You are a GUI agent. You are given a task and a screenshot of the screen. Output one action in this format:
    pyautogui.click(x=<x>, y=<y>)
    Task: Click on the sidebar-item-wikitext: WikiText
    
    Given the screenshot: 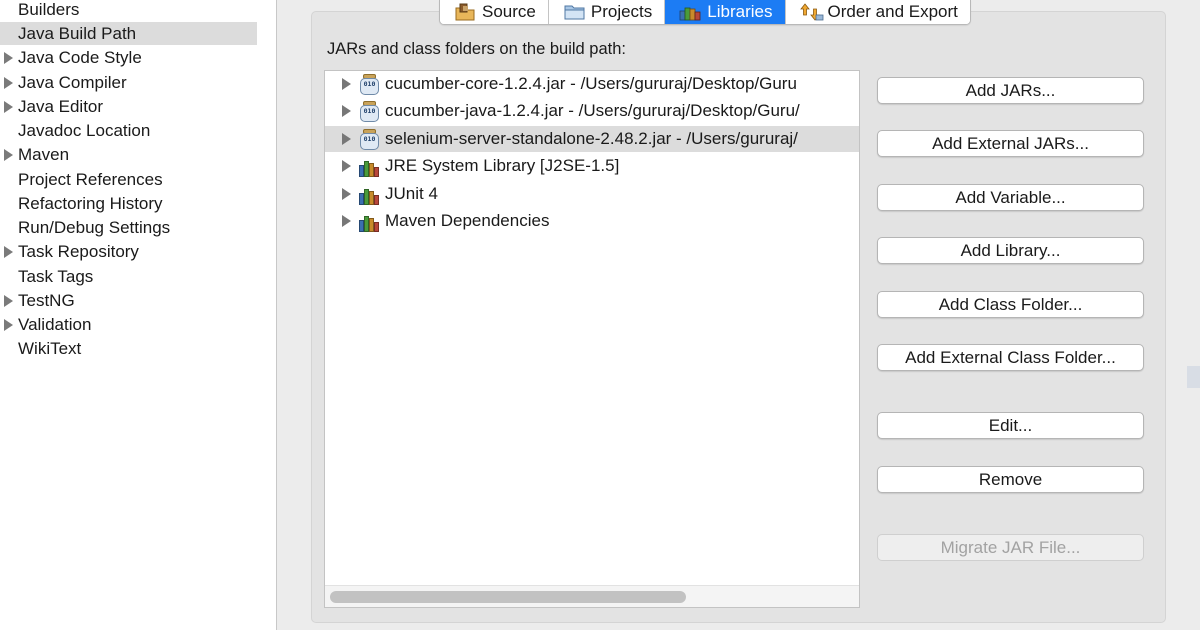 What is the action you would take?
    pyautogui.click(x=128, y=348)
    